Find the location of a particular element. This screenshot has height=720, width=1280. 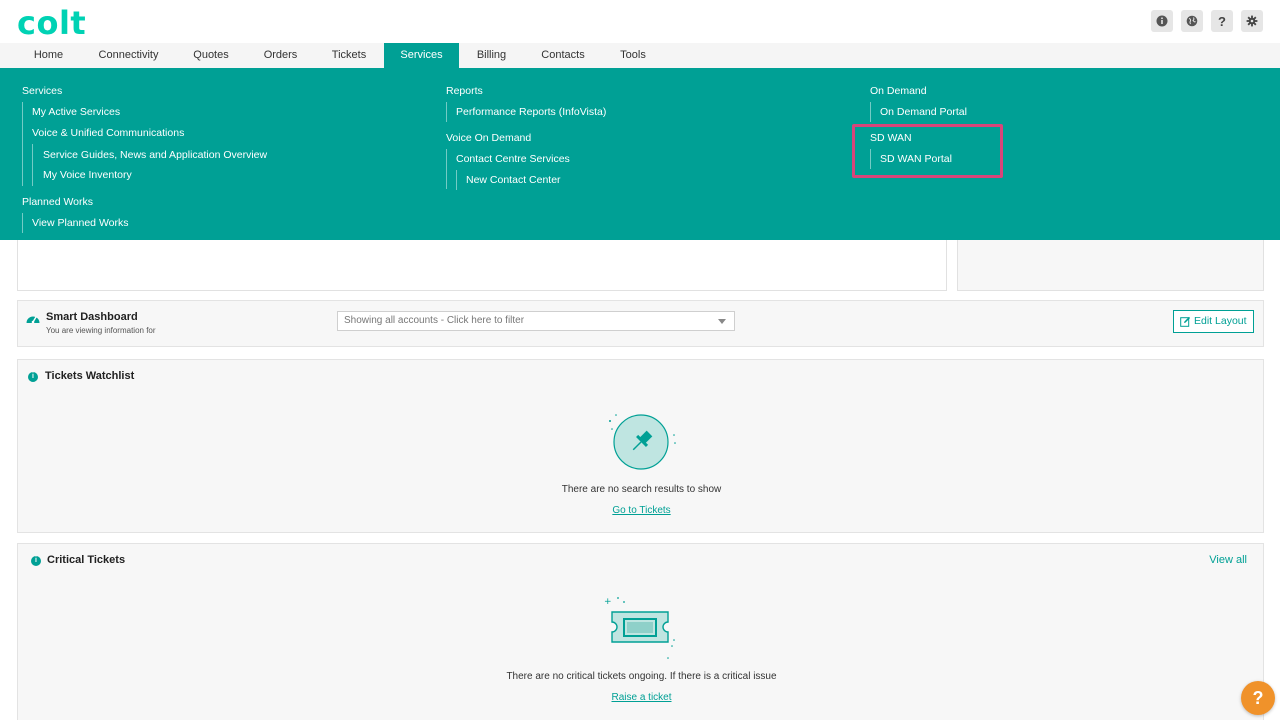

nav-orders: Orders is located at coordinates (280, 56).